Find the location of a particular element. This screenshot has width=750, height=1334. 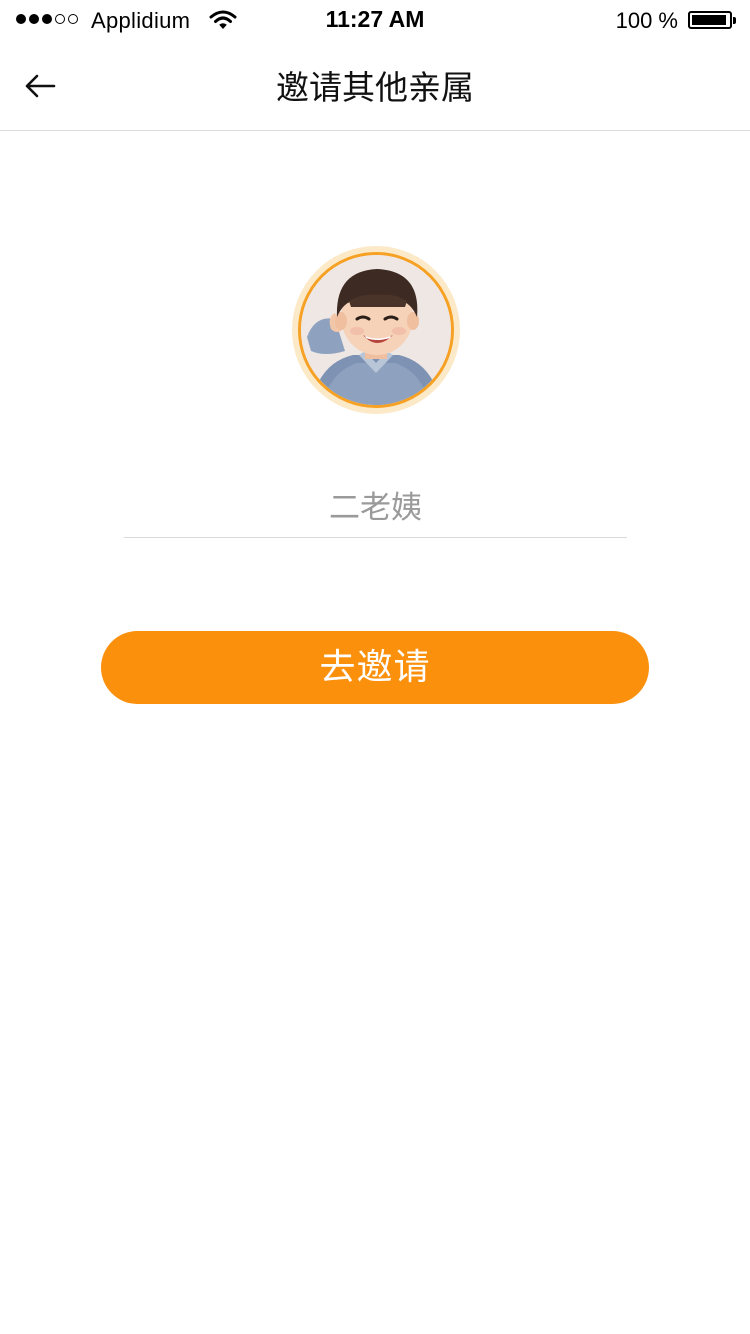

invite-button: 去邀请 is located at coordinates (375, 667).